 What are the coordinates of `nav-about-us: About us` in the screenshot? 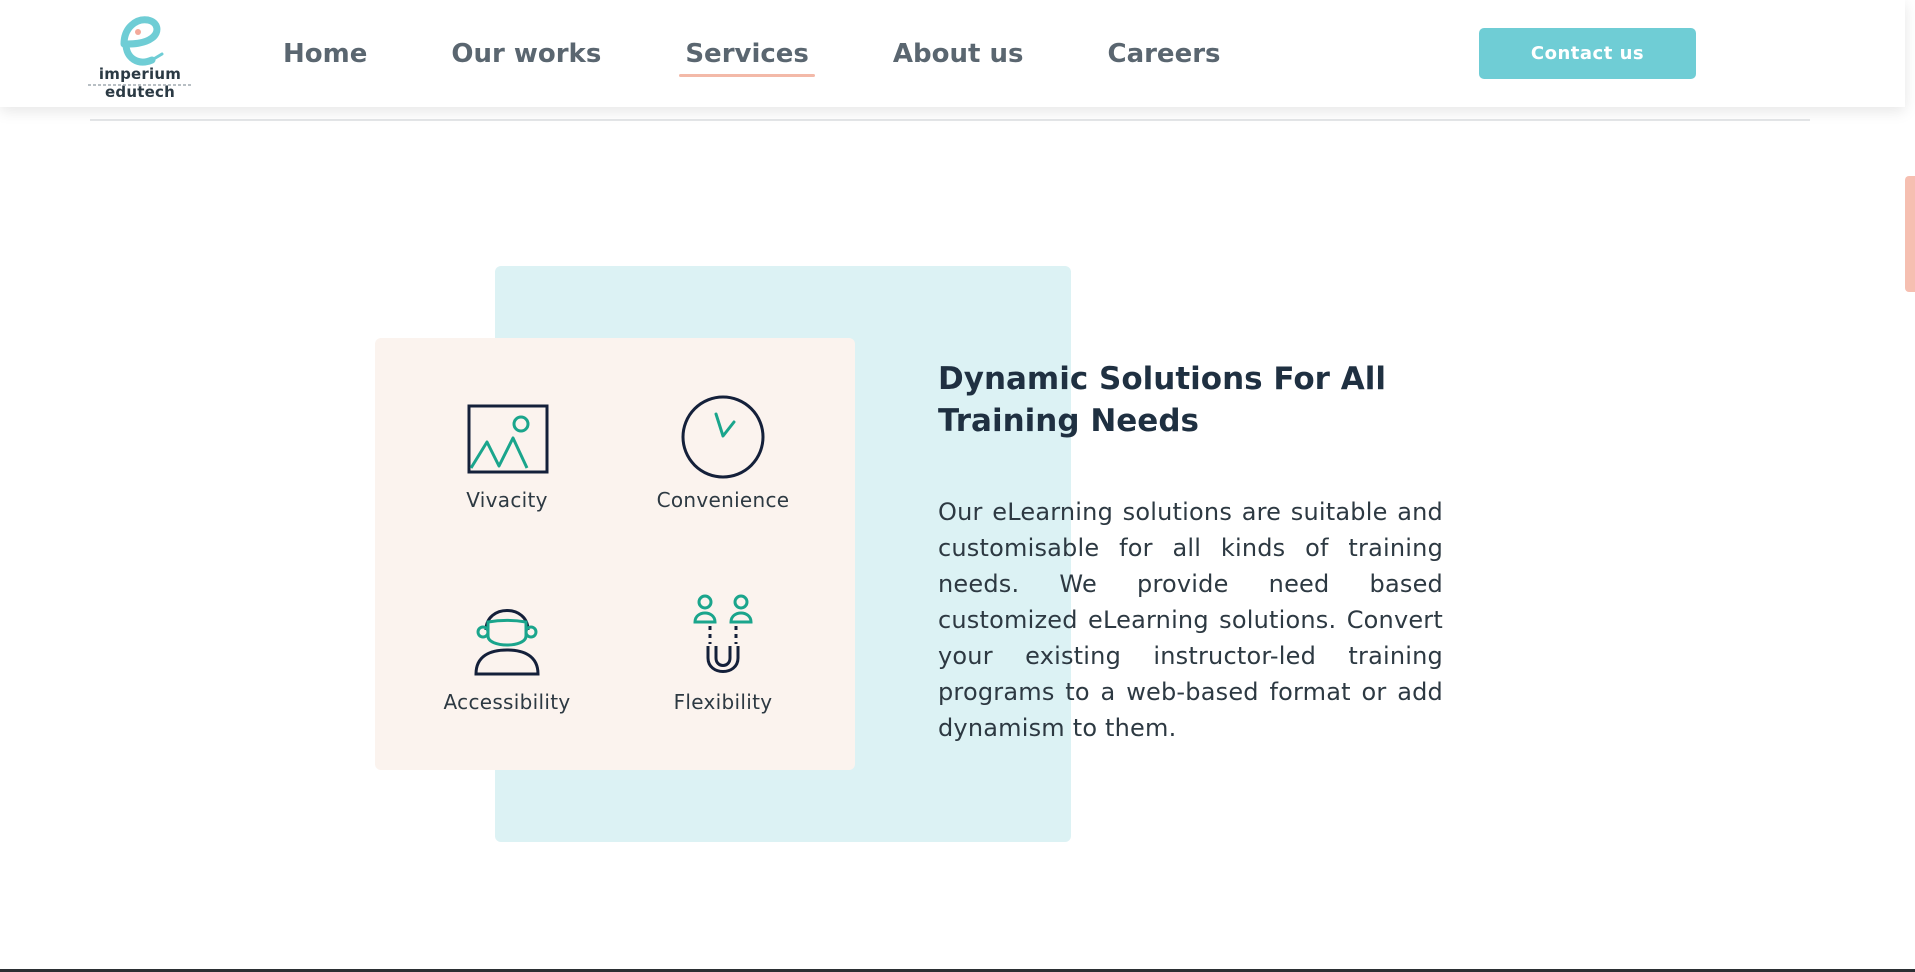 It's located at (958, 54).